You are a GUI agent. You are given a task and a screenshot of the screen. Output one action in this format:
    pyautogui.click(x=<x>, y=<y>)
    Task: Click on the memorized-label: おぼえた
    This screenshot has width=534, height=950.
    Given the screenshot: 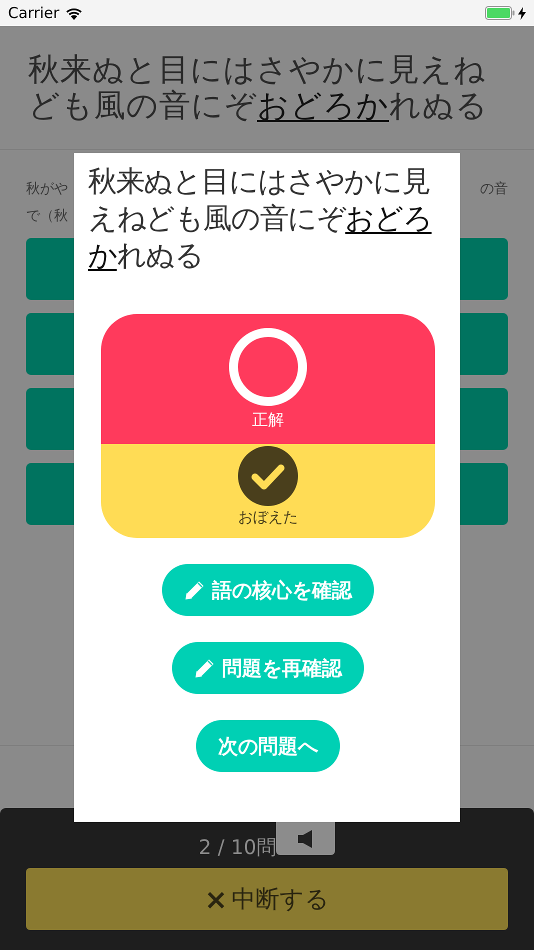 What is the action you would take?
    pyautogui.click(x=268, y=517)
    